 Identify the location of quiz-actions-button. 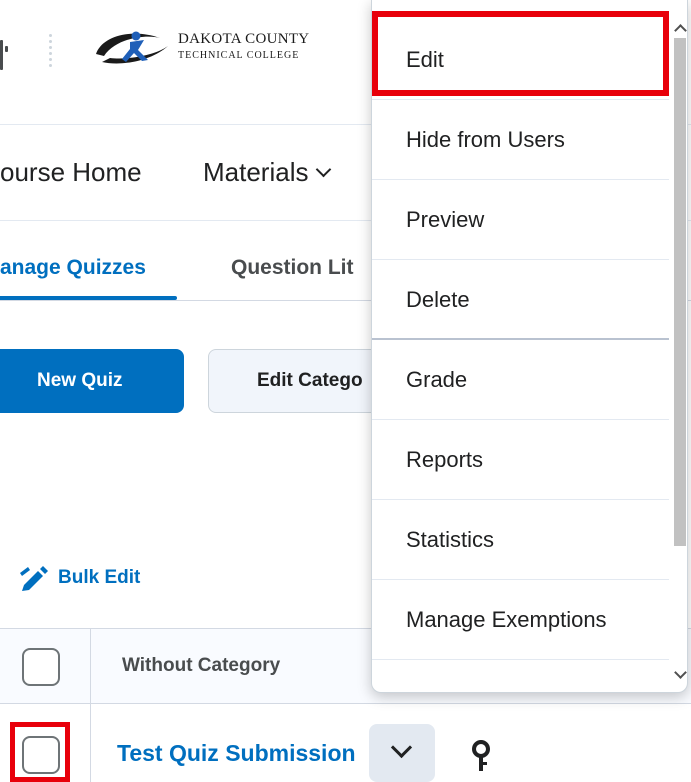
(402, 753).